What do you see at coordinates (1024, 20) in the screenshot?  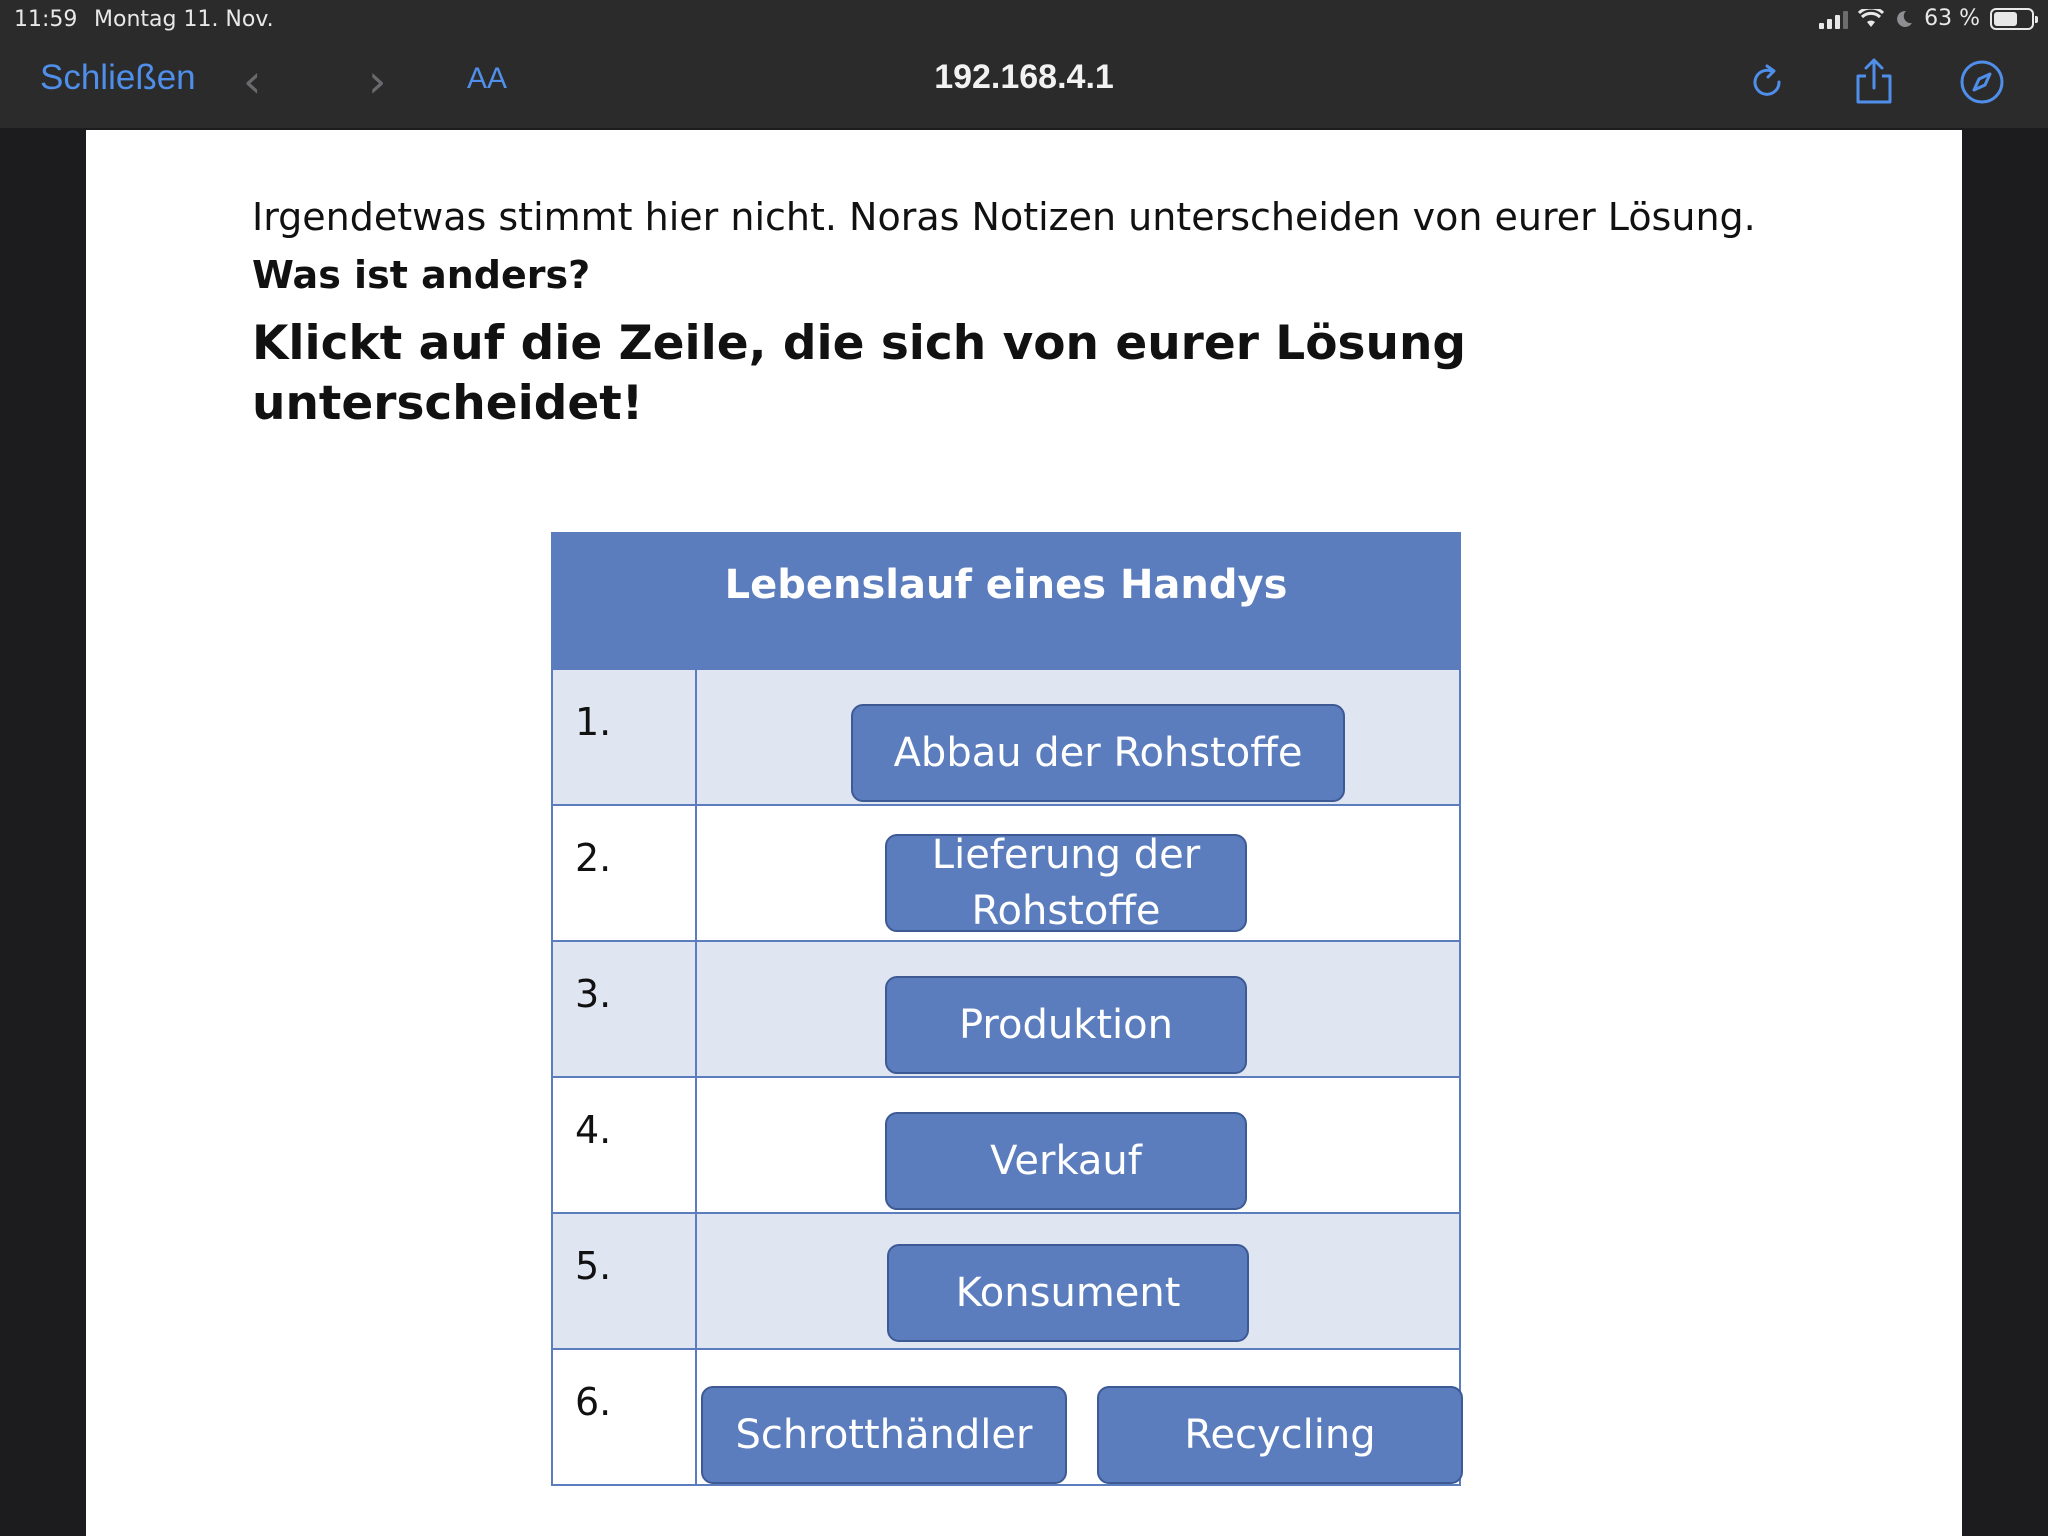 I see `status-bar: 11:59 Montag 11. Nov. 63 %` at bounding box center [1024, 20].